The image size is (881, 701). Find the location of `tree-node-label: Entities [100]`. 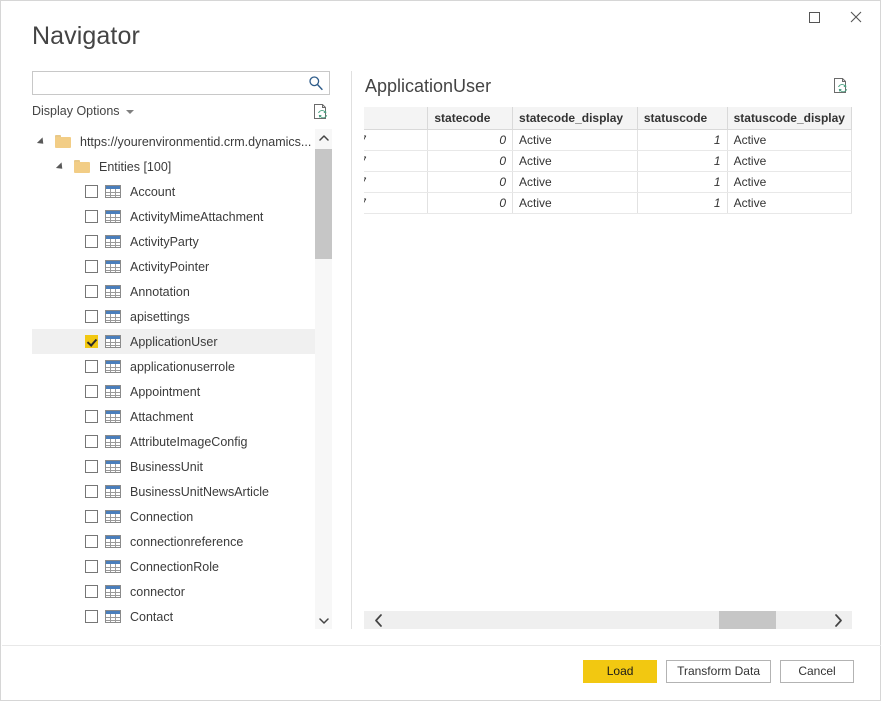

tree-node-label: Entities [100] is located at coordinates (135, 166).